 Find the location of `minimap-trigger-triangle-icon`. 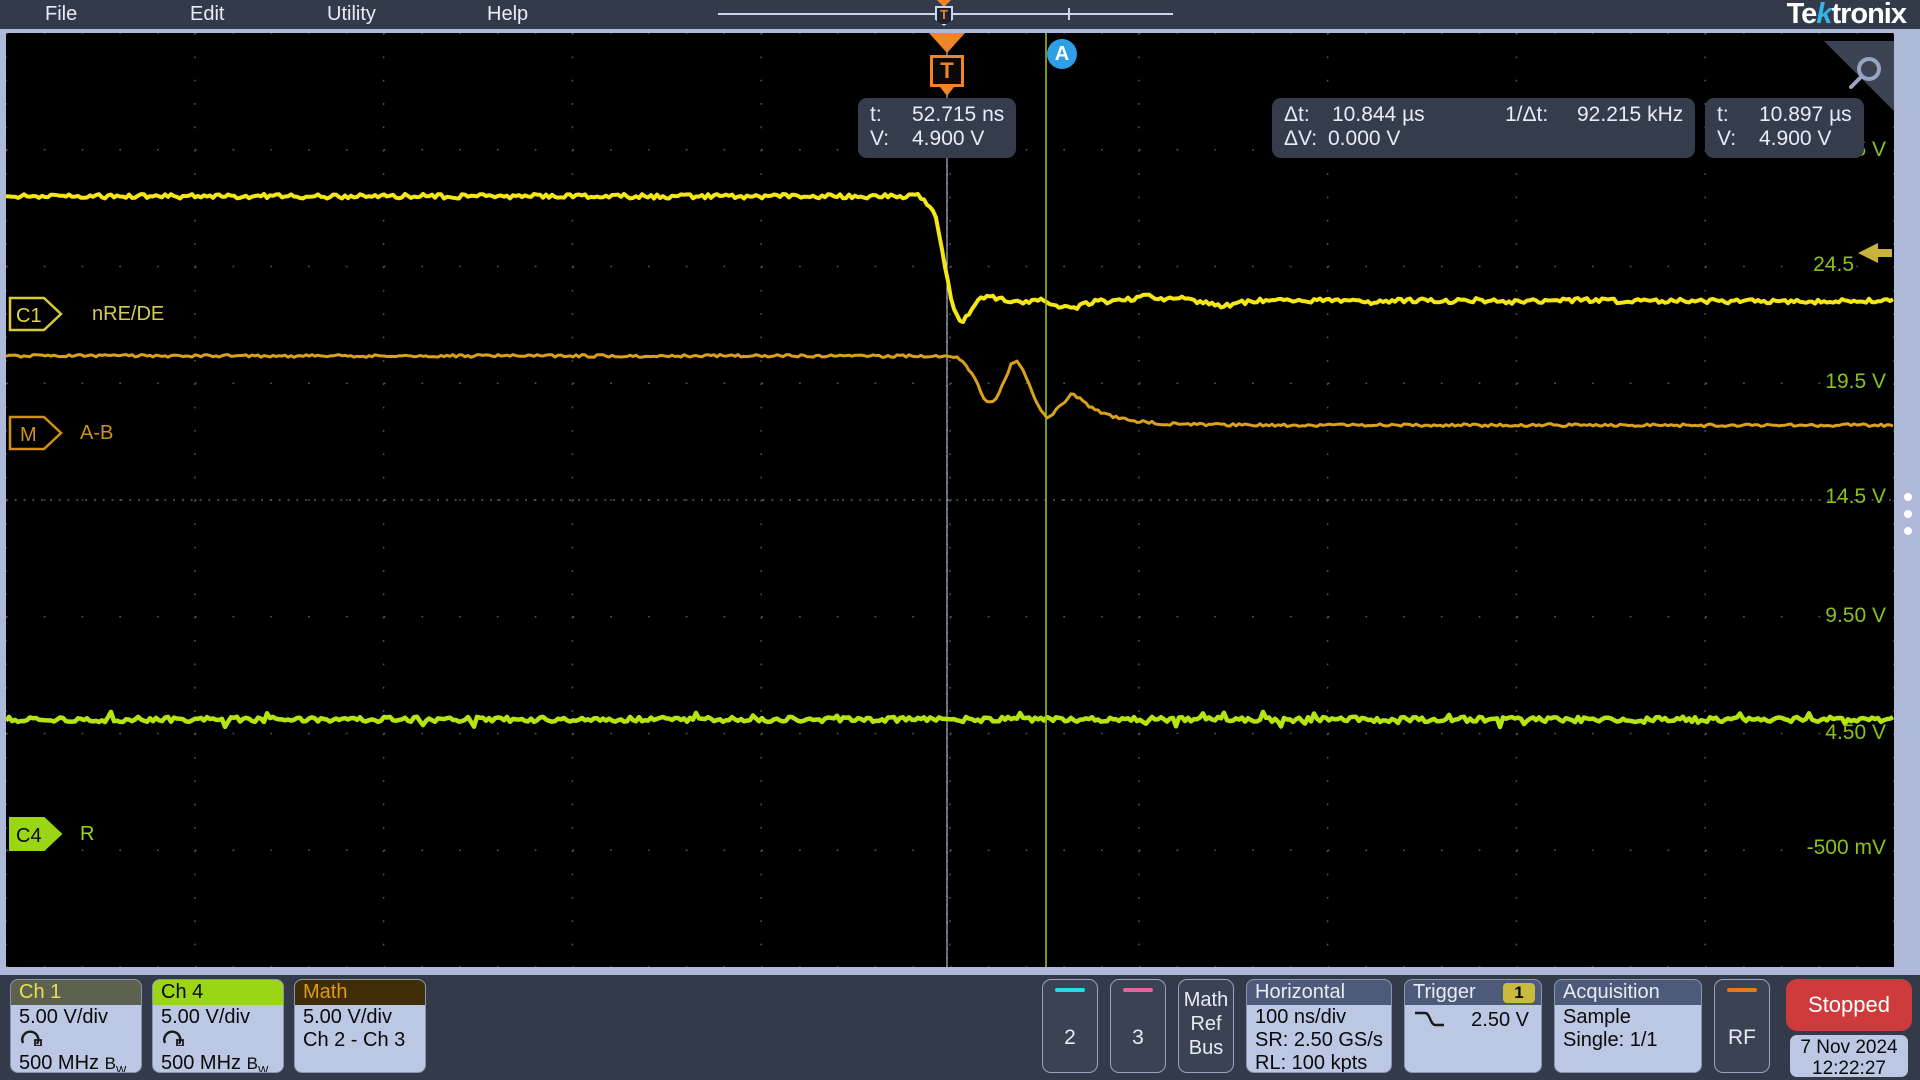

minimap-trigger-triangle-icon is located at coordinates (944, 3).